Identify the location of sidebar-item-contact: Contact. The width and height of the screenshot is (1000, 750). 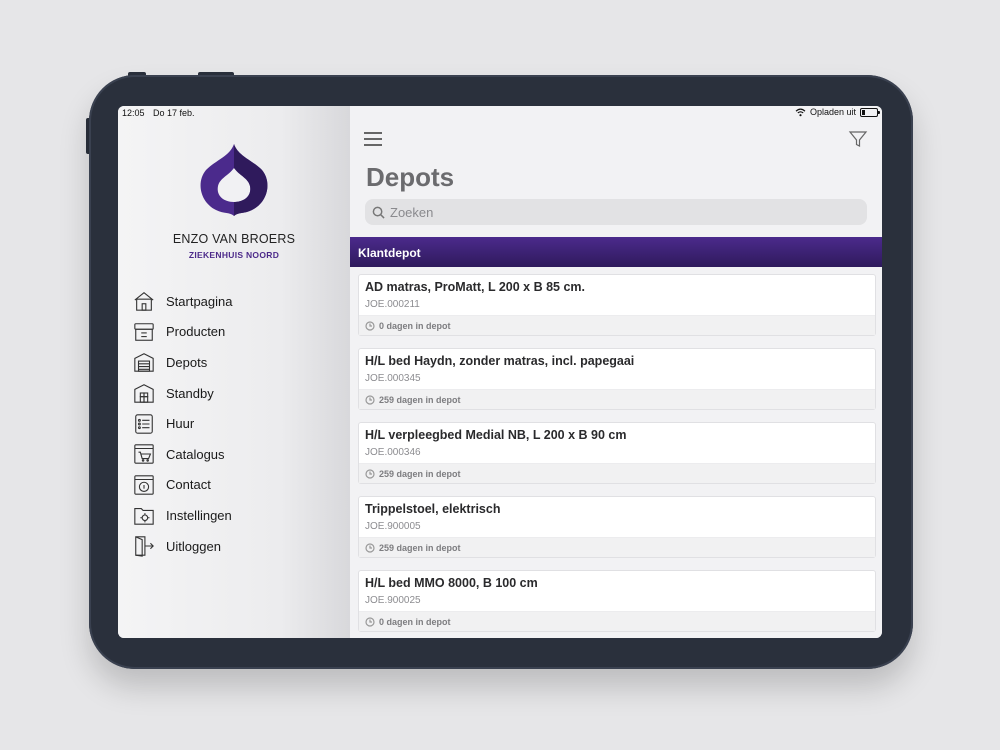
(237, 485).